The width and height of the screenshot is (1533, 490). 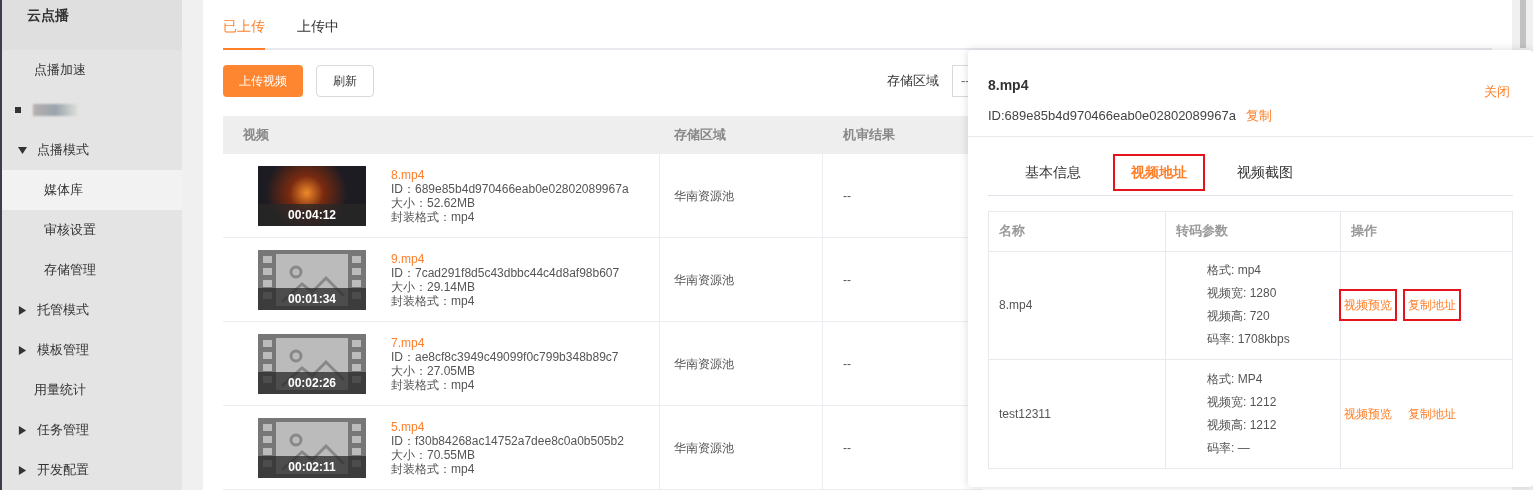 What do you see at coordinates (1242, 293) in the screenshot?
I see `transcode-param-text: 视频宽: 1280` at bounding box center [1242, 293].